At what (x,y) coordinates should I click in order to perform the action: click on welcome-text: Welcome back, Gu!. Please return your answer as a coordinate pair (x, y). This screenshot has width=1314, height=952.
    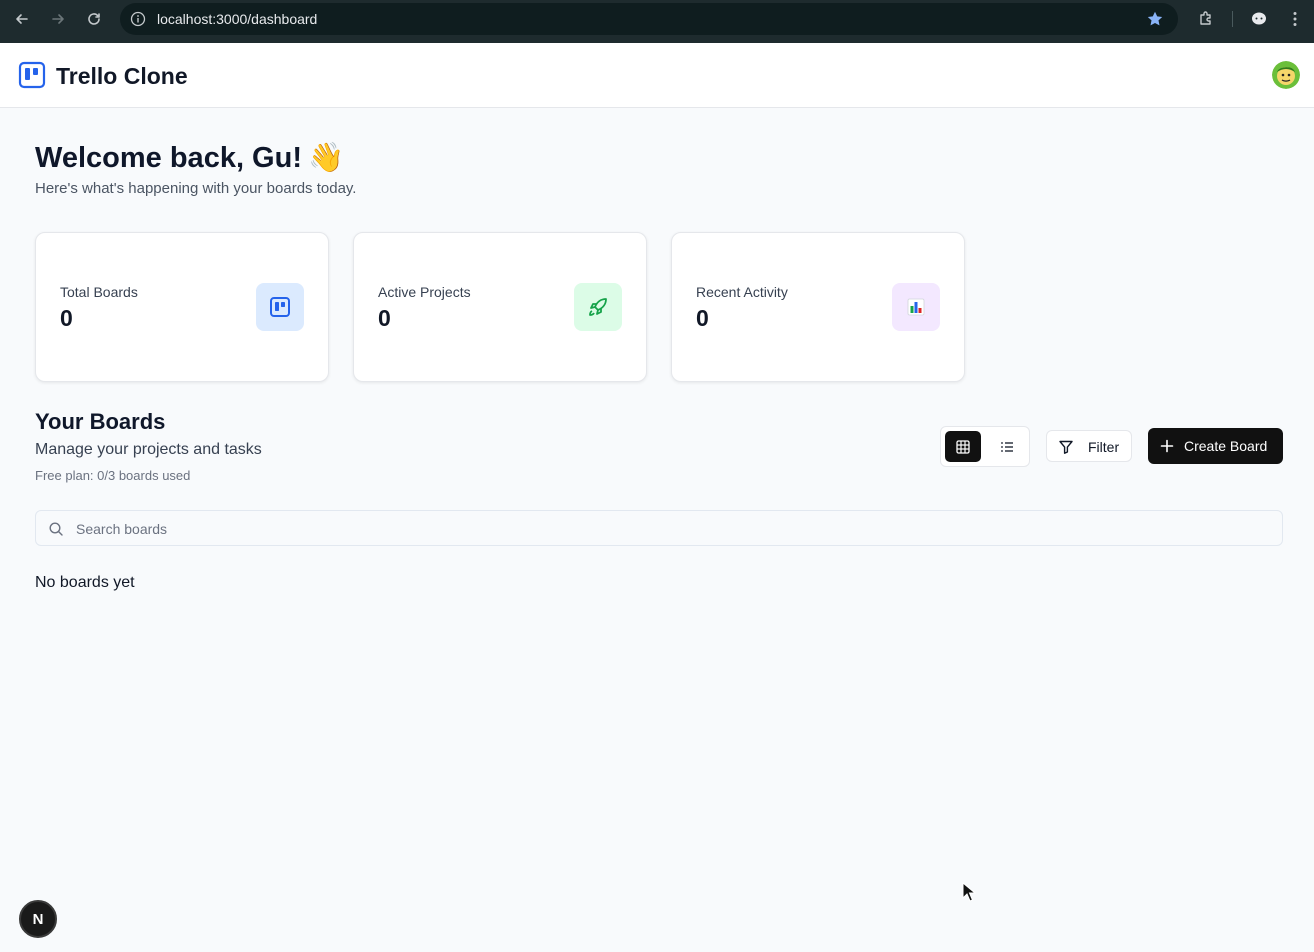
    Looking at the image, I should click on (168, 158).